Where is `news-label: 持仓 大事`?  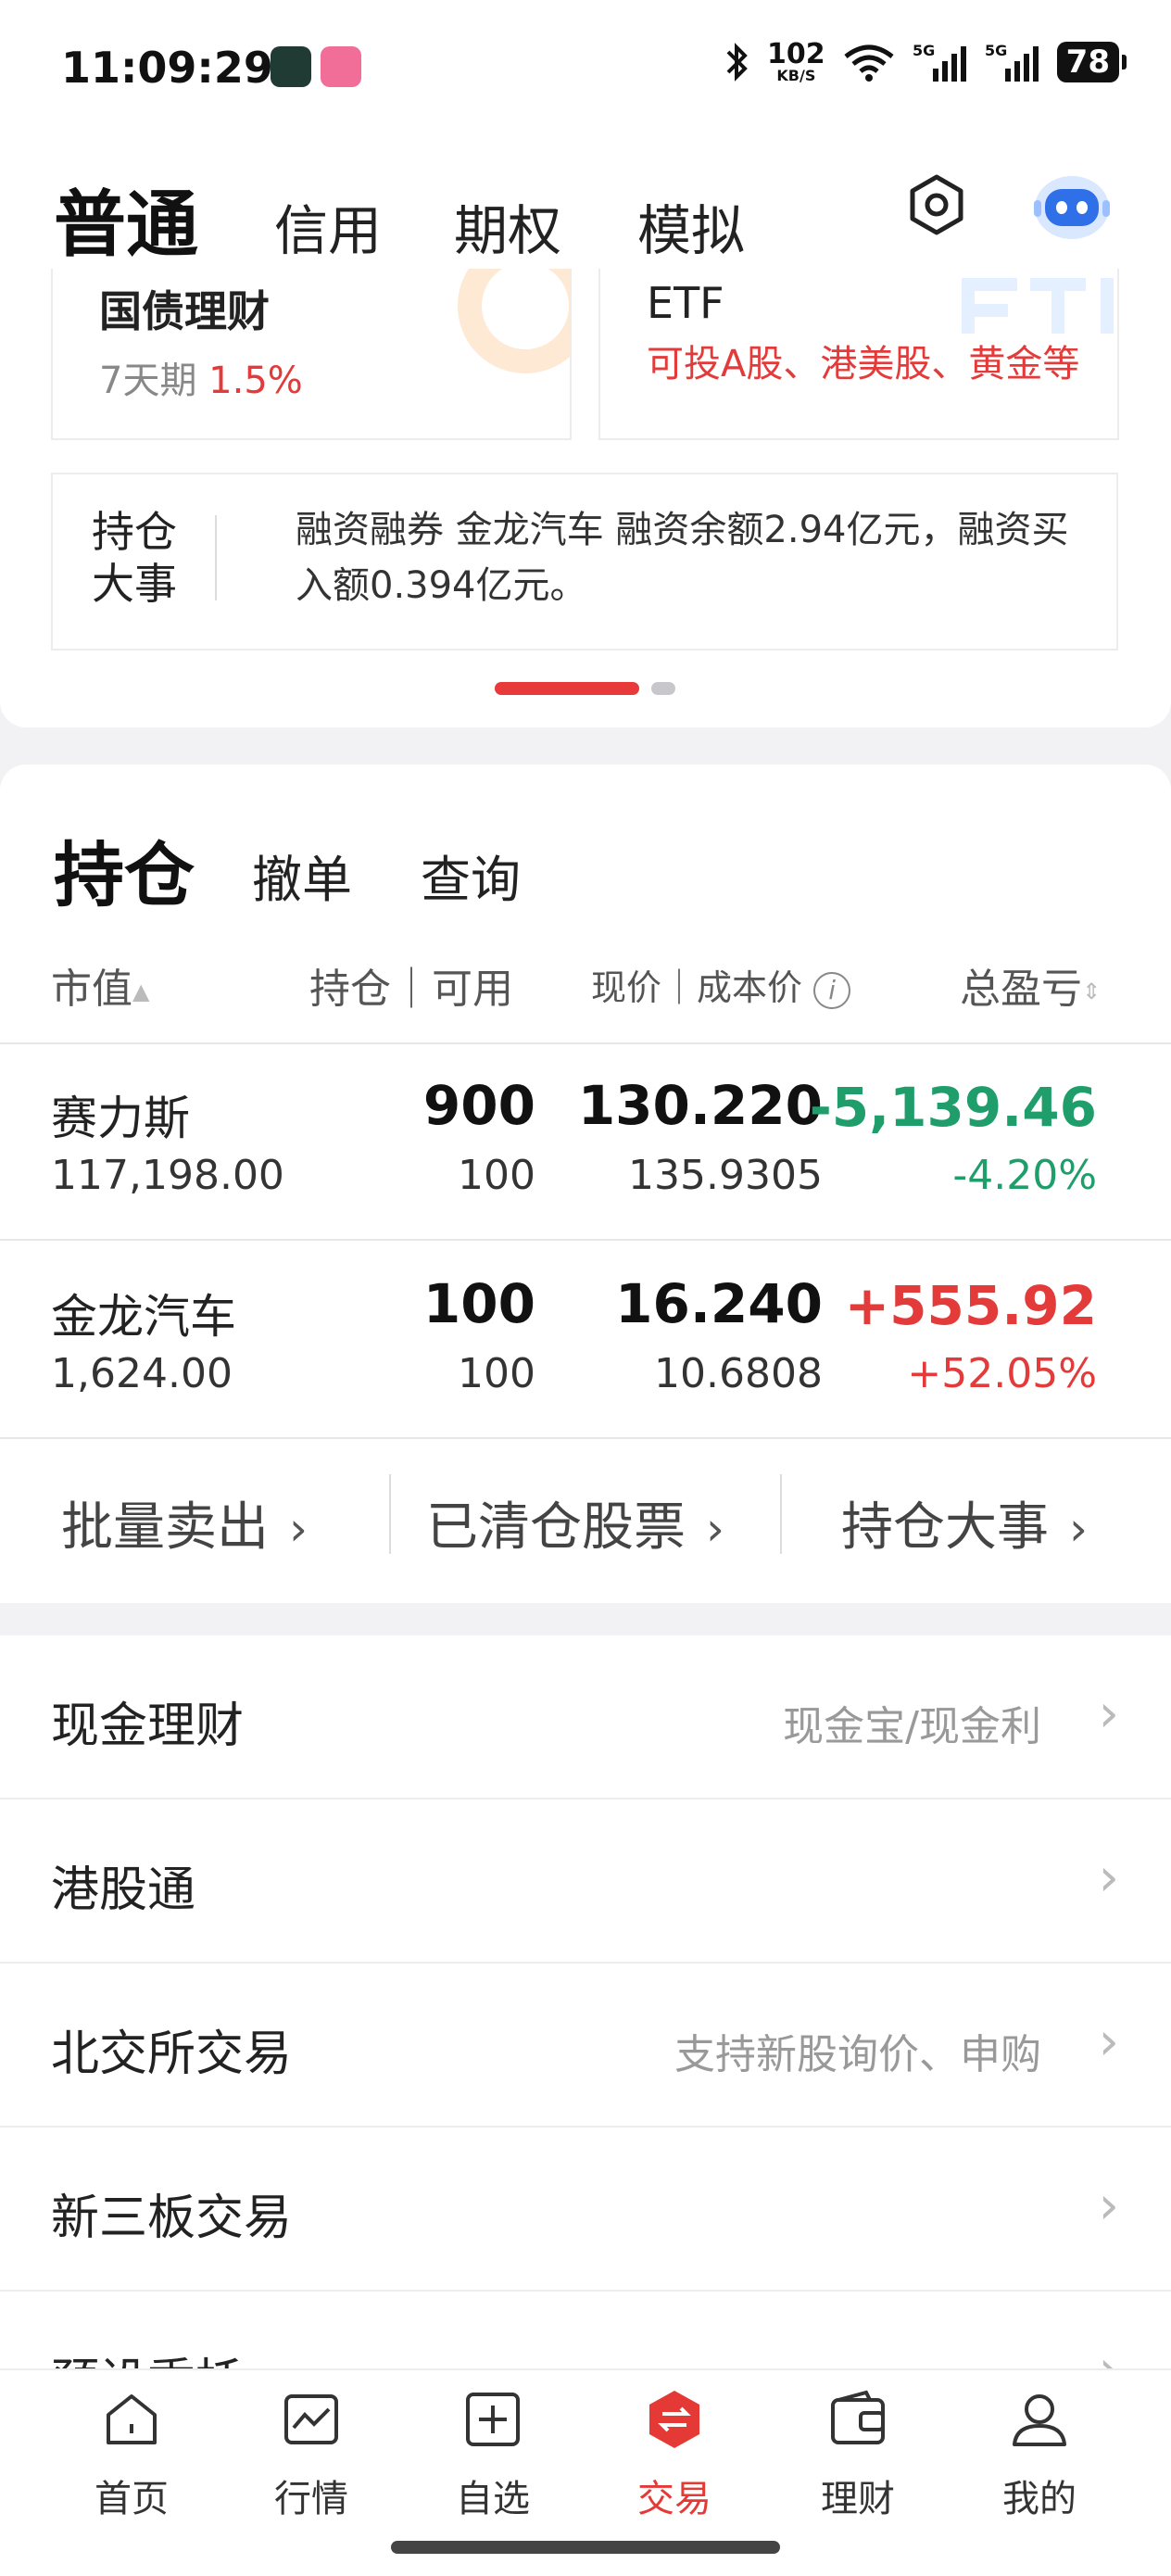 news-label: 持仓 大事 is located at coordinates (134, 558).